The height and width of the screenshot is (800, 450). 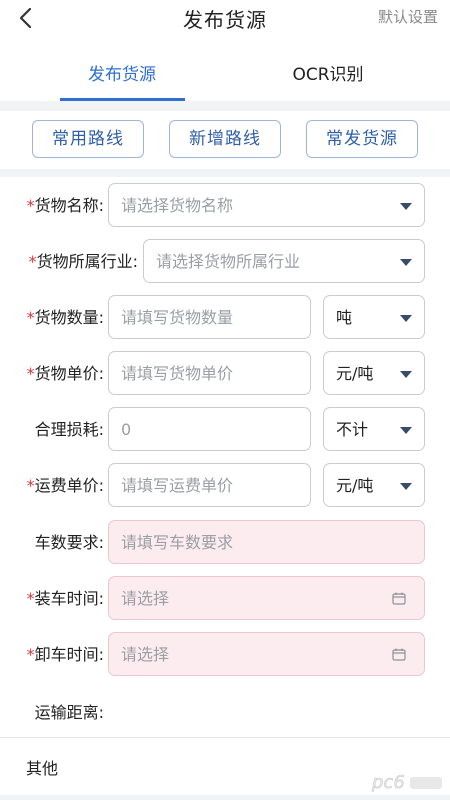 I want to click on frequent-cargo-button: 常发货源, so click(x=362, y=139).